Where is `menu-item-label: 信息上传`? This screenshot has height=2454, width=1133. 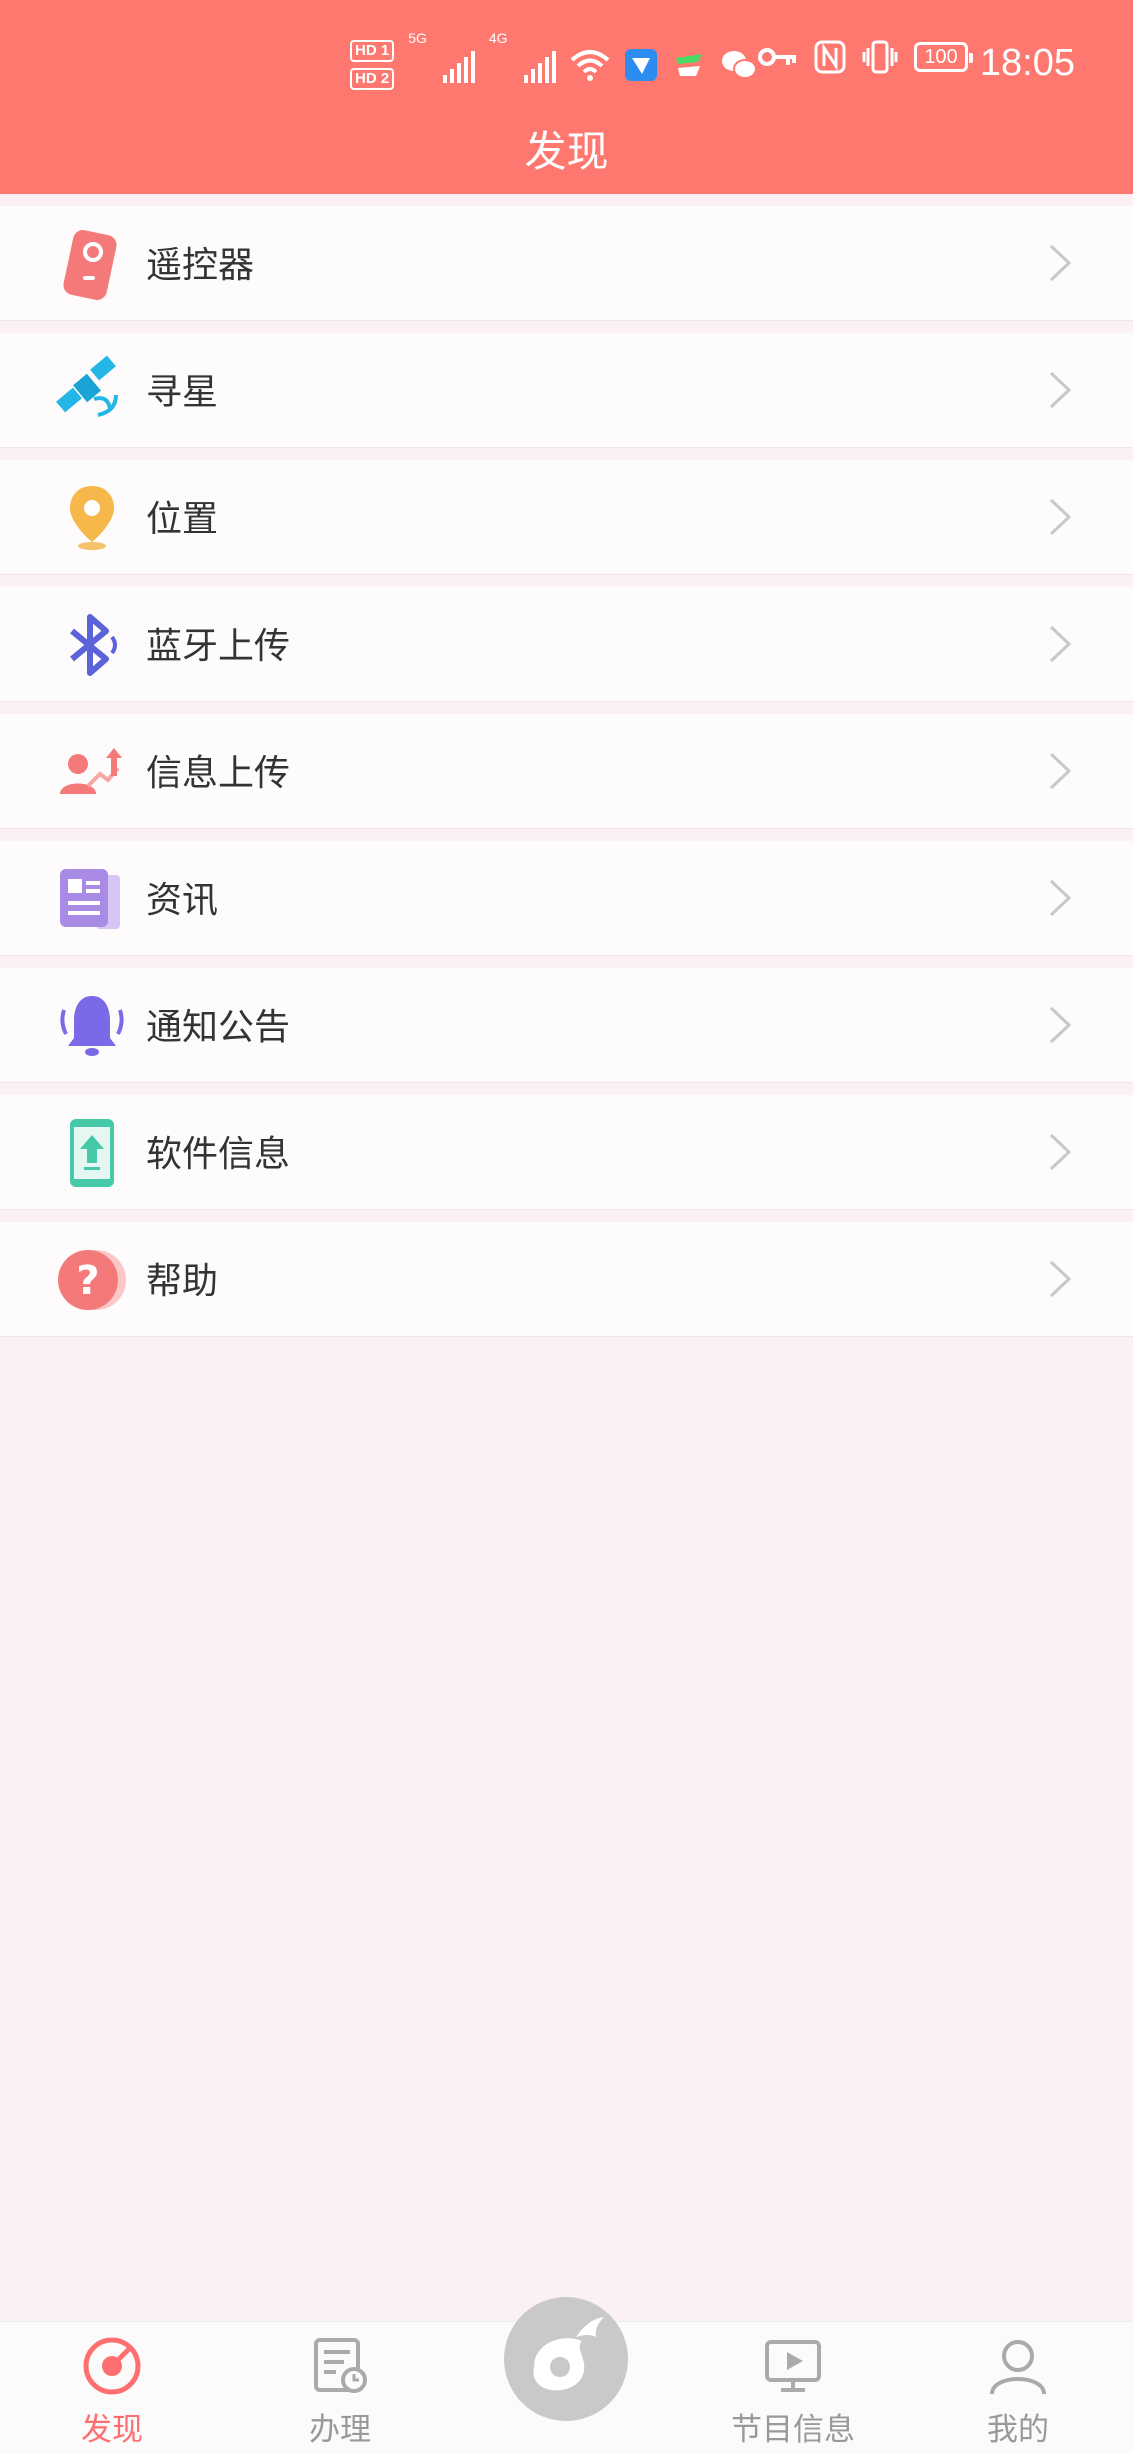 menu-item-label: 信息上传 is located at coordinates (218, 773).